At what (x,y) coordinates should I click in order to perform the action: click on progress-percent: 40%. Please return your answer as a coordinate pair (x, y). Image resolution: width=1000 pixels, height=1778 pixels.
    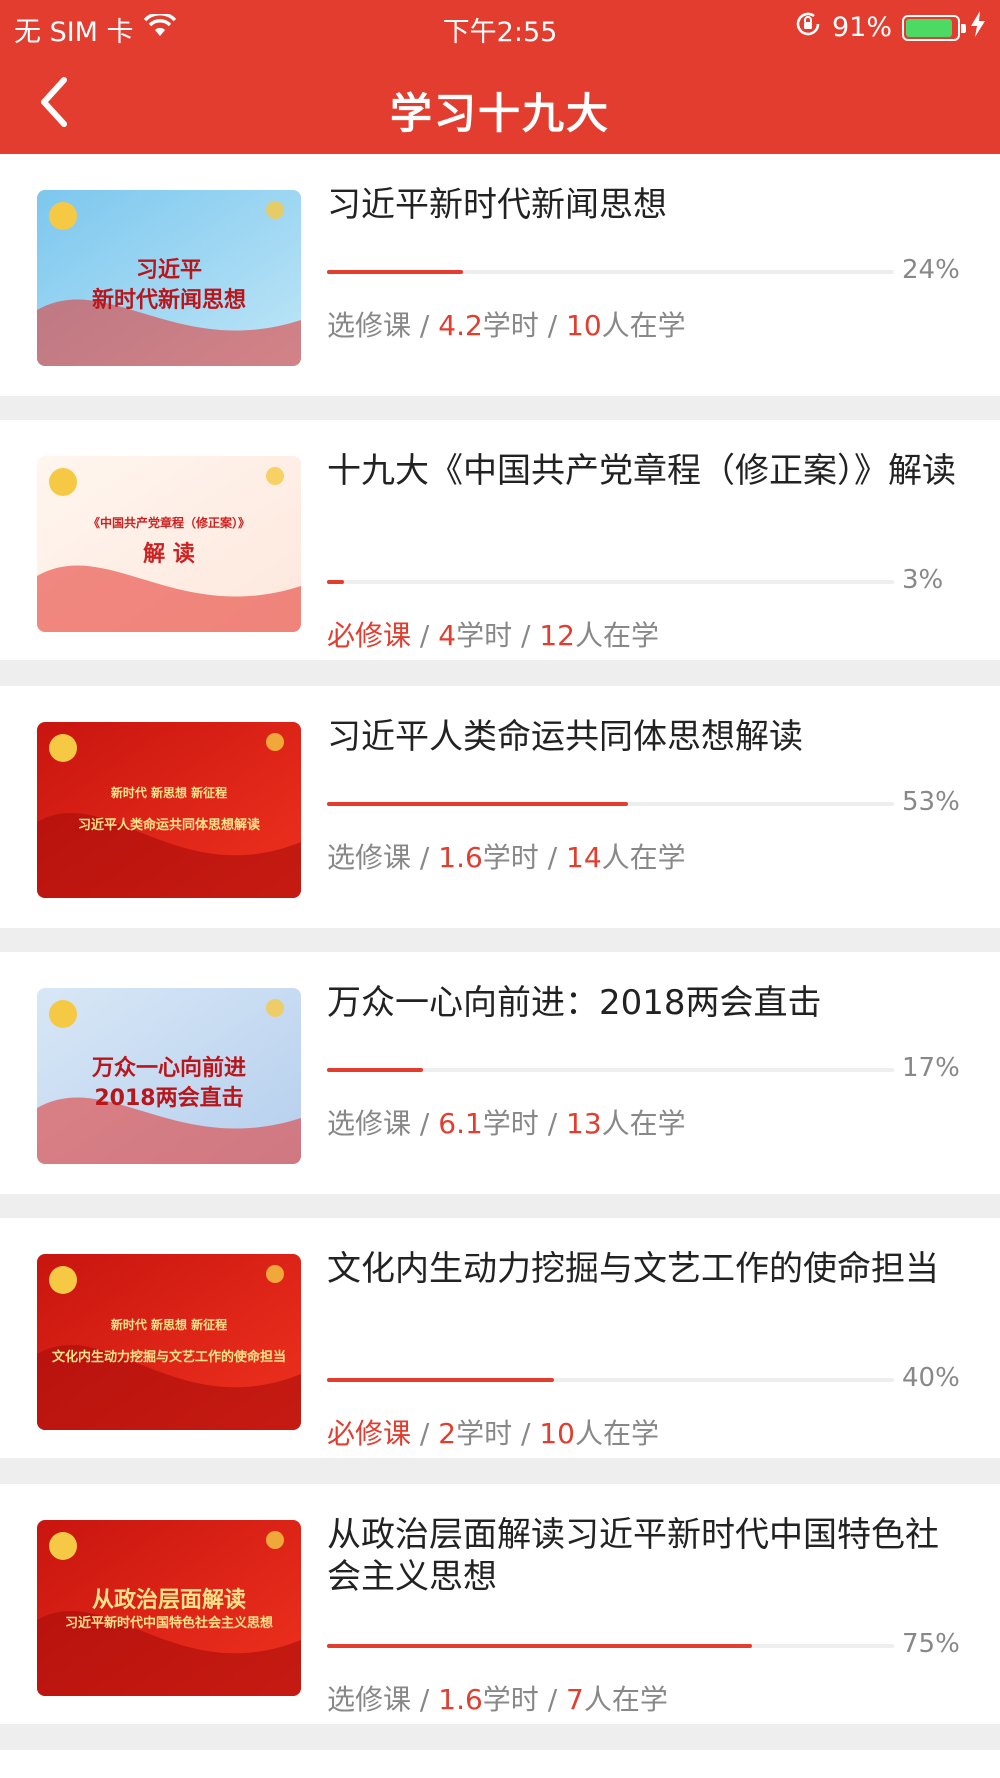
    Looking at the image, I should click on (931, 1378).